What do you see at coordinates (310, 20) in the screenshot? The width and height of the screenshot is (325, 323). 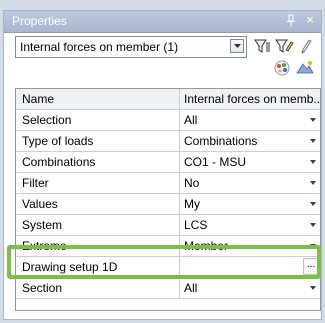 I see `close-icon: ×` at bounding box center [310, 20].